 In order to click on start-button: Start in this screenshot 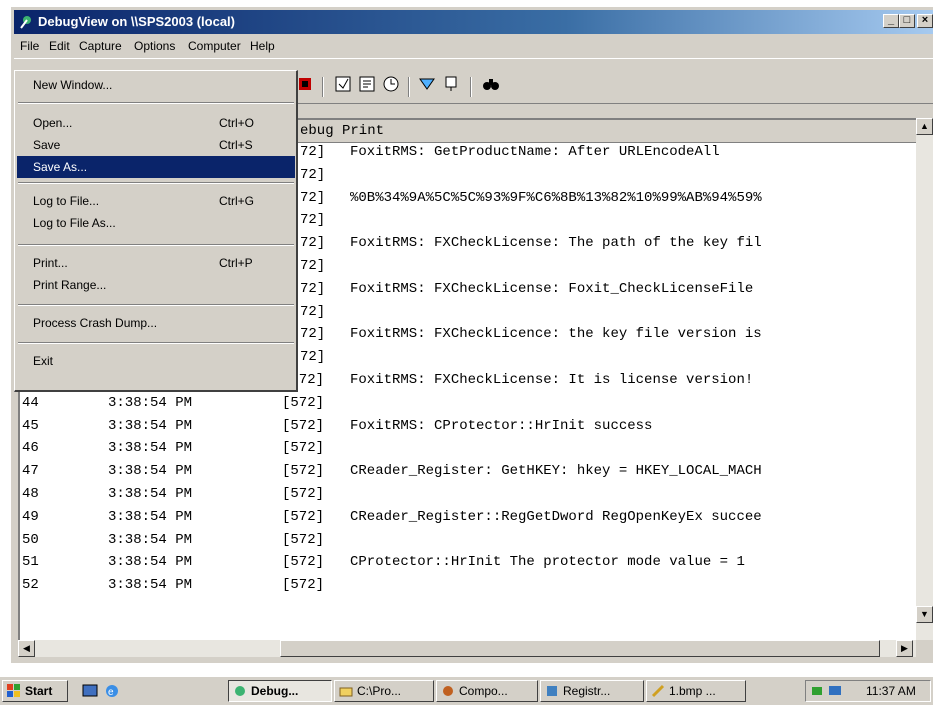, I will do `click(35, 691)`.